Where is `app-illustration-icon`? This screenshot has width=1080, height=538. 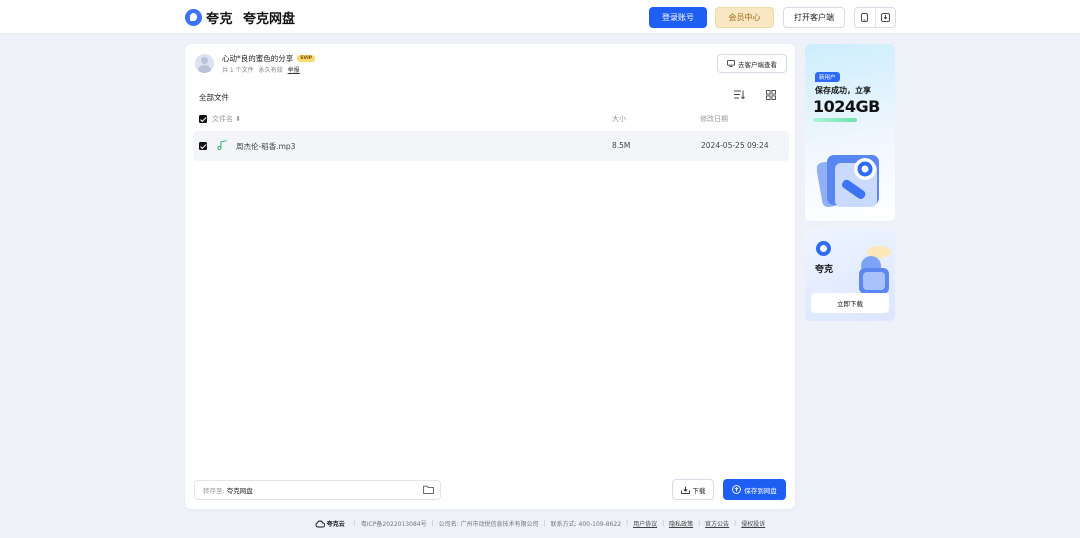
app-illustration-icon is located at coordinates (875, 270).